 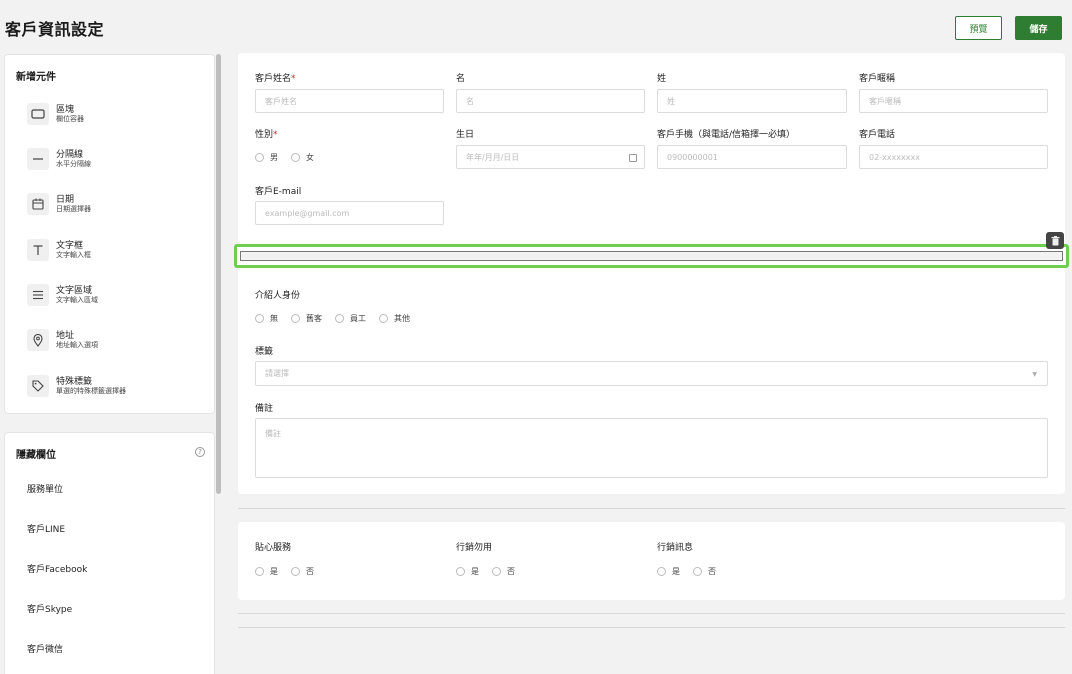 I want to click on component-desc: 欄位容器, so click(x=70, y=119).